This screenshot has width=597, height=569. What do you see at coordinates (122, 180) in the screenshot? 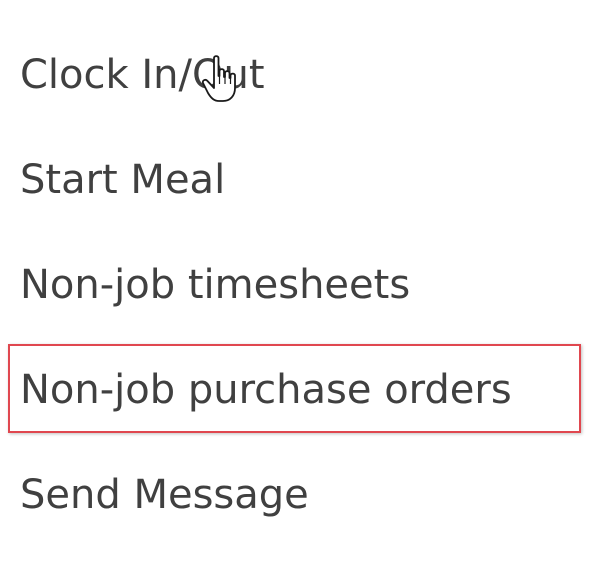
I see `menu-item-start-meal: Start Meal` at bounding box center [122, 180].